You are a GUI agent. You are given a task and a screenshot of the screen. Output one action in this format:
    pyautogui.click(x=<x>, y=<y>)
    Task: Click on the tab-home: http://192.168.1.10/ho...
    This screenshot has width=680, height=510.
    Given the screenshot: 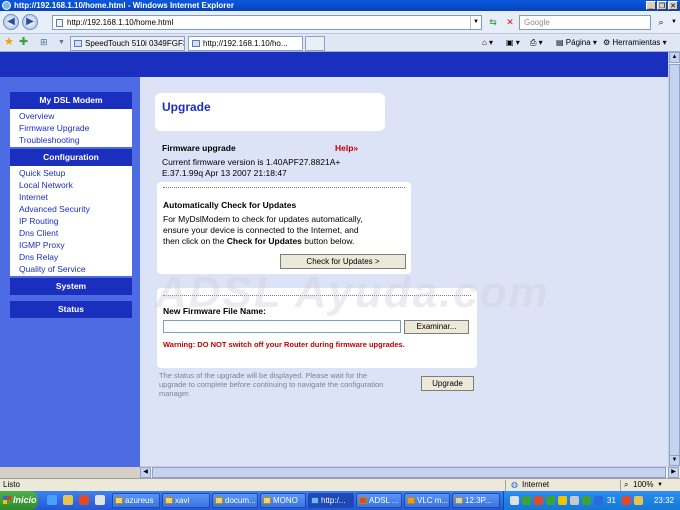 What is the action you would take?
    pyautogui.click(x=245, y=43)
    